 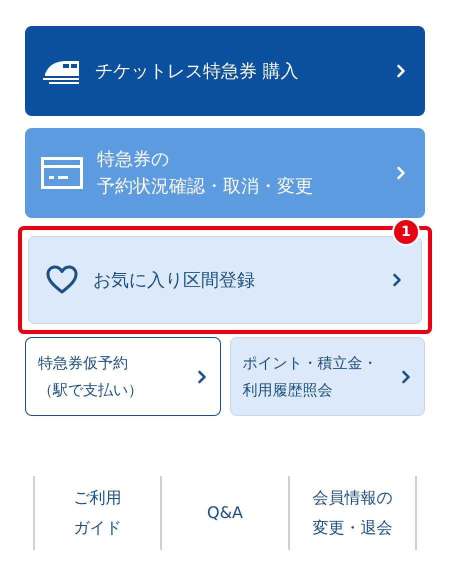 What do you see at coordinates (98, 497) in the screenshot?
I see `footer-link: ご利用` at bounding box center [98, 497].